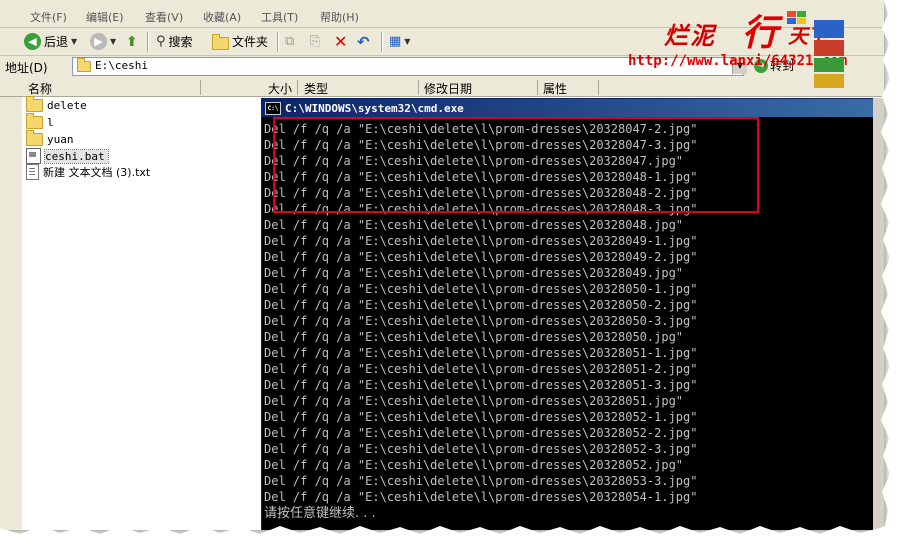 The width and height of the screenshot is (906, 549). I want to click on undo-icon: ↶, so click(363, 41).